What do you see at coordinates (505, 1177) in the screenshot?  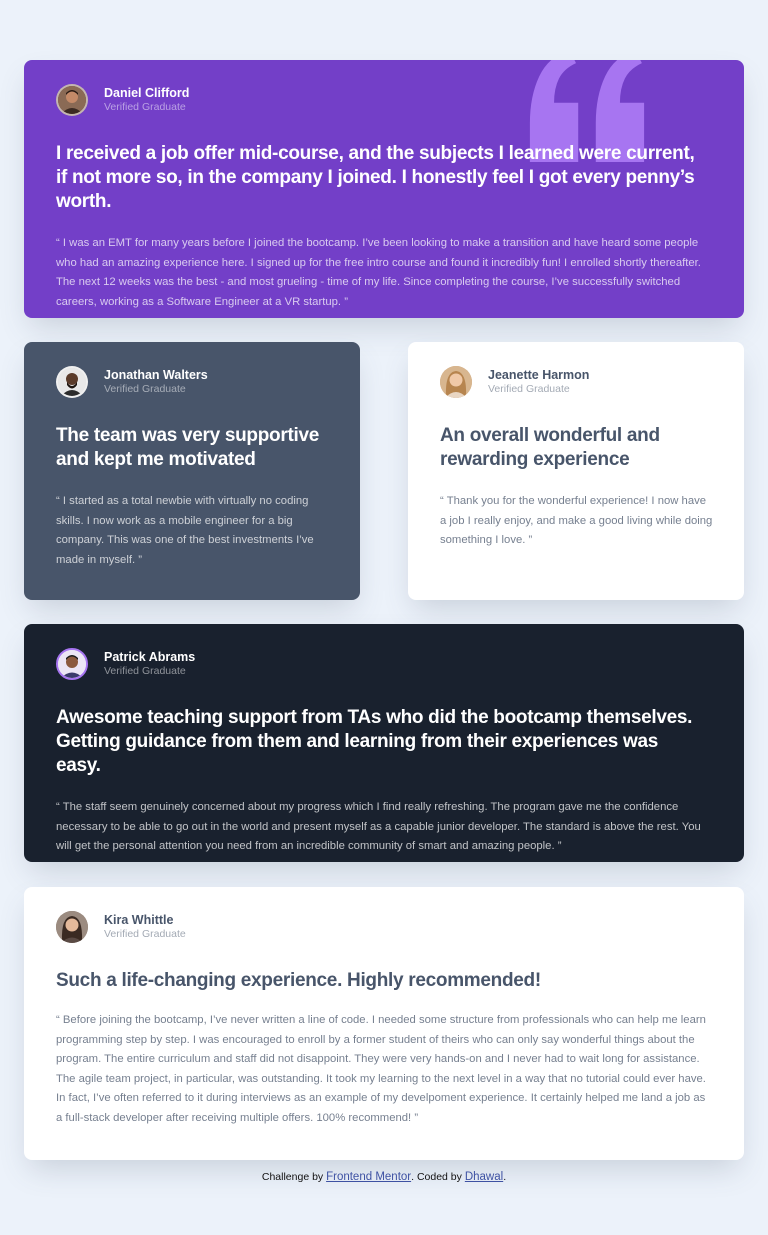 I see `footer-suffix: .` at bounding box center [505, 1177].